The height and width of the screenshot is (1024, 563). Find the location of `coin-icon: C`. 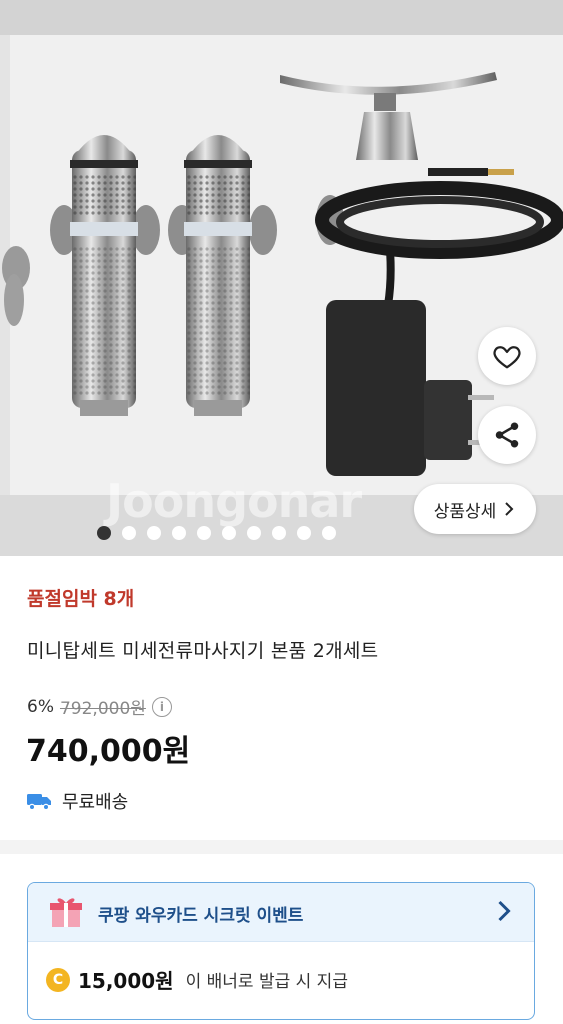

coin-icon: C is located at coordinates (58, 979).